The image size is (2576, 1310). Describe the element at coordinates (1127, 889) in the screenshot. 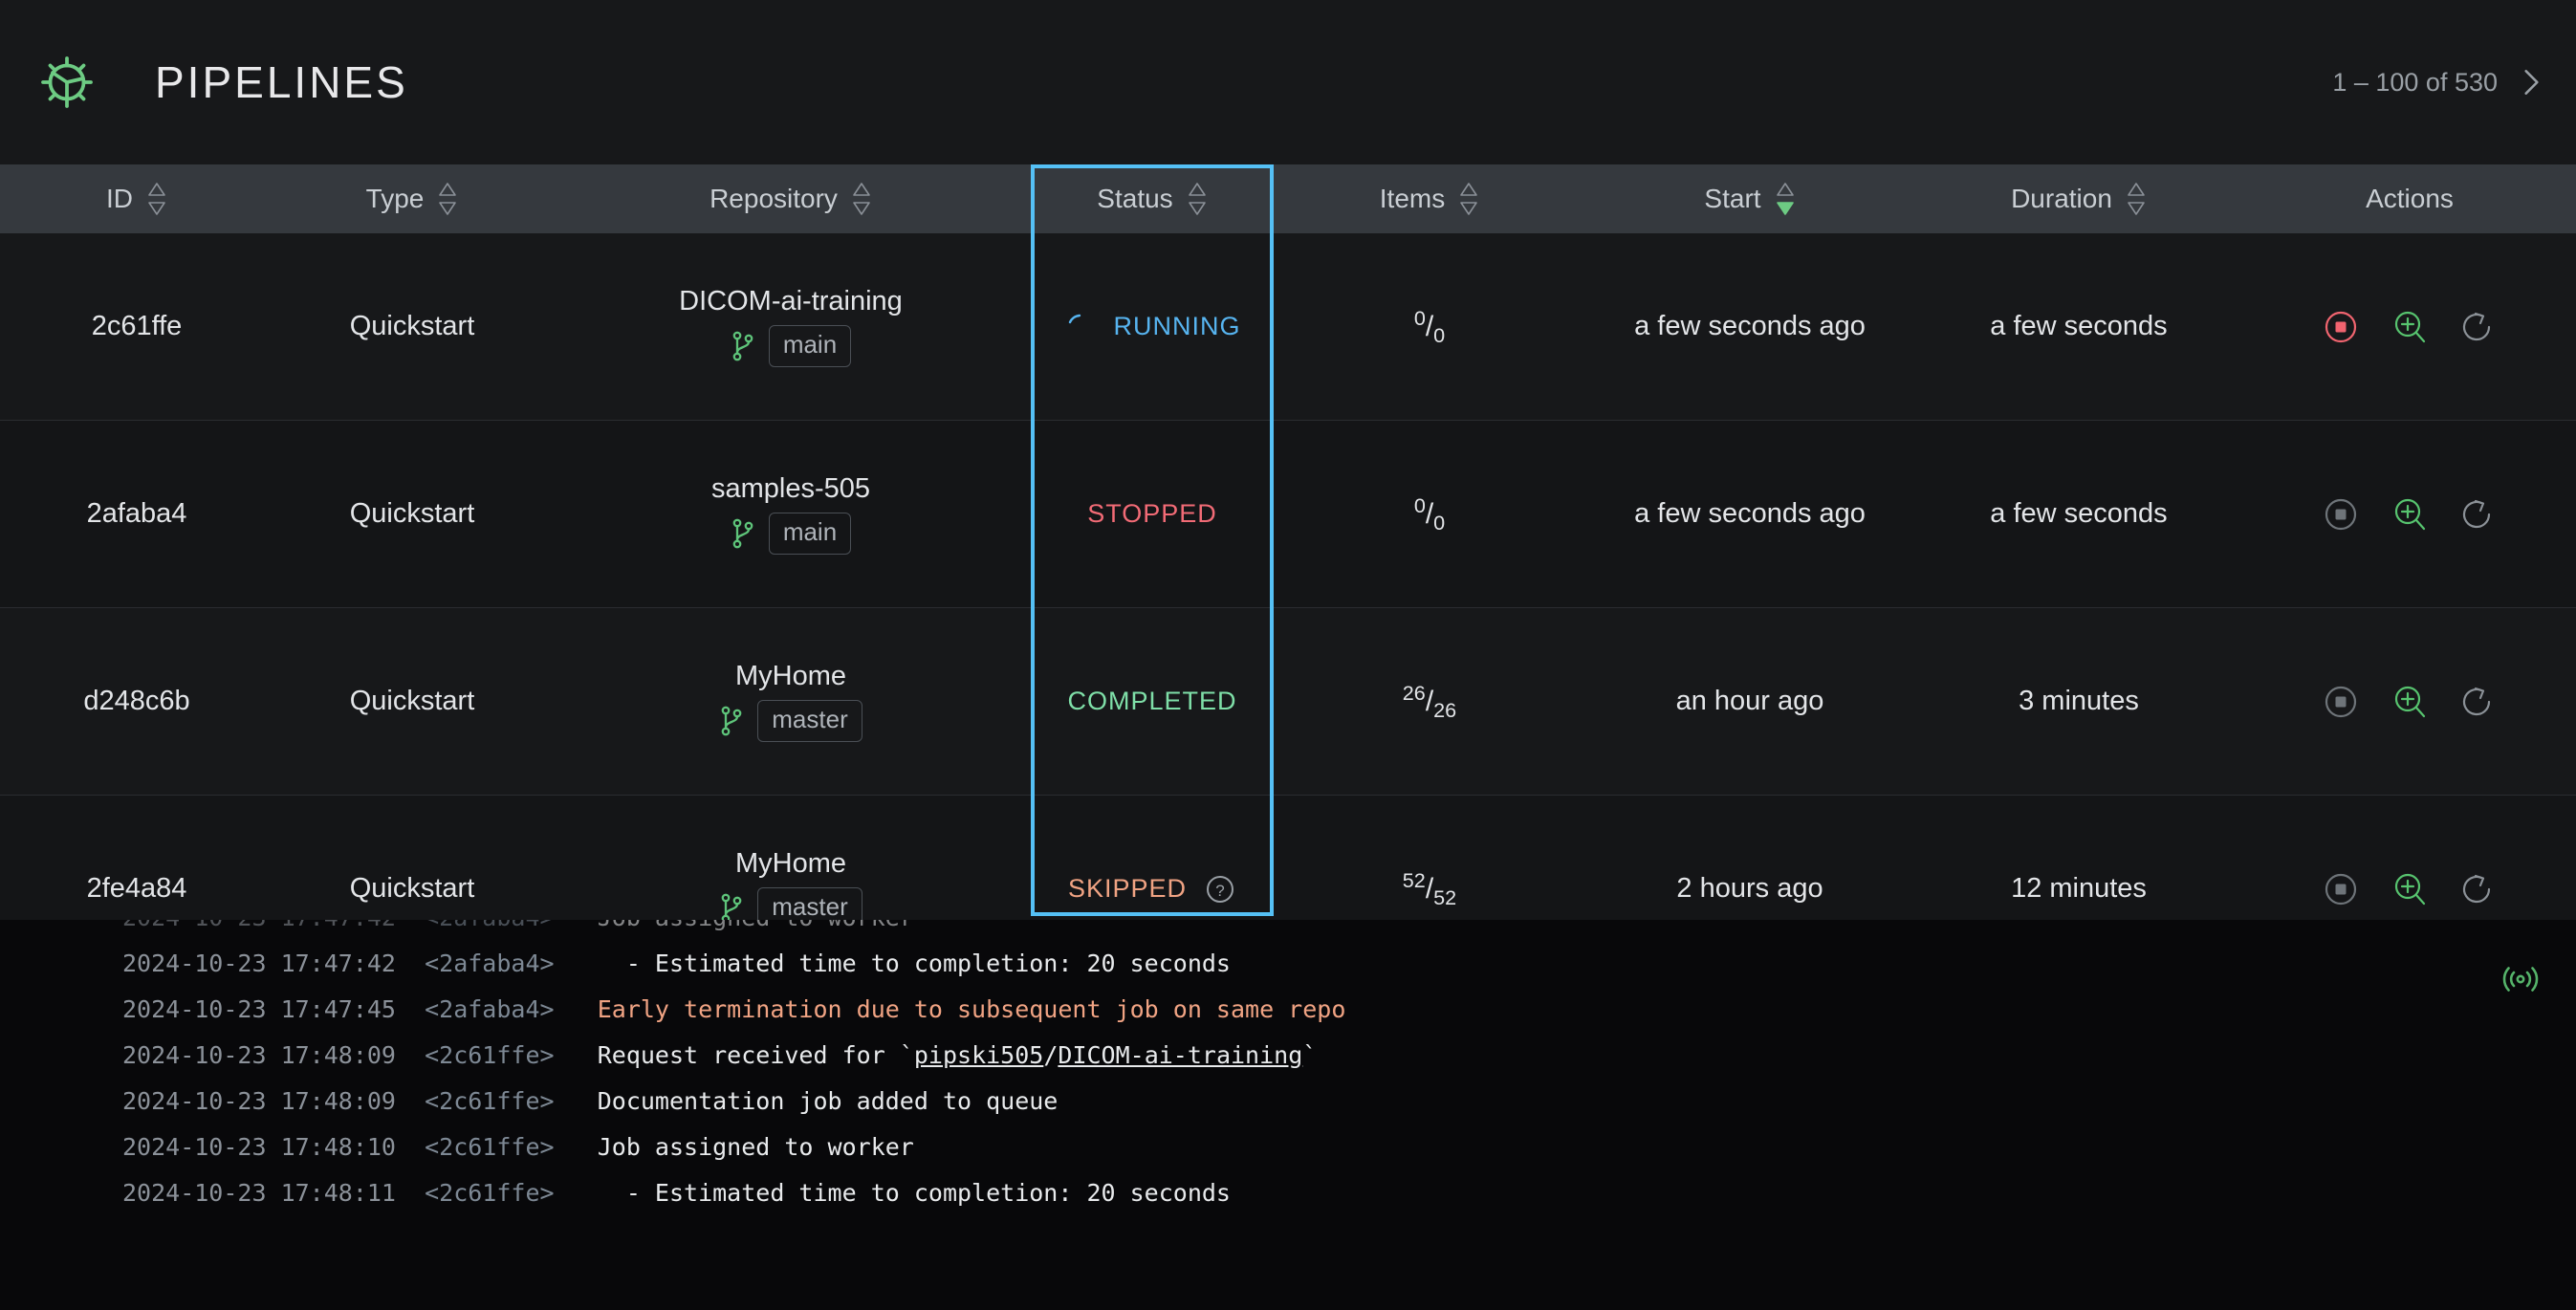

I see `status-badge: SKIPPED` at that location.